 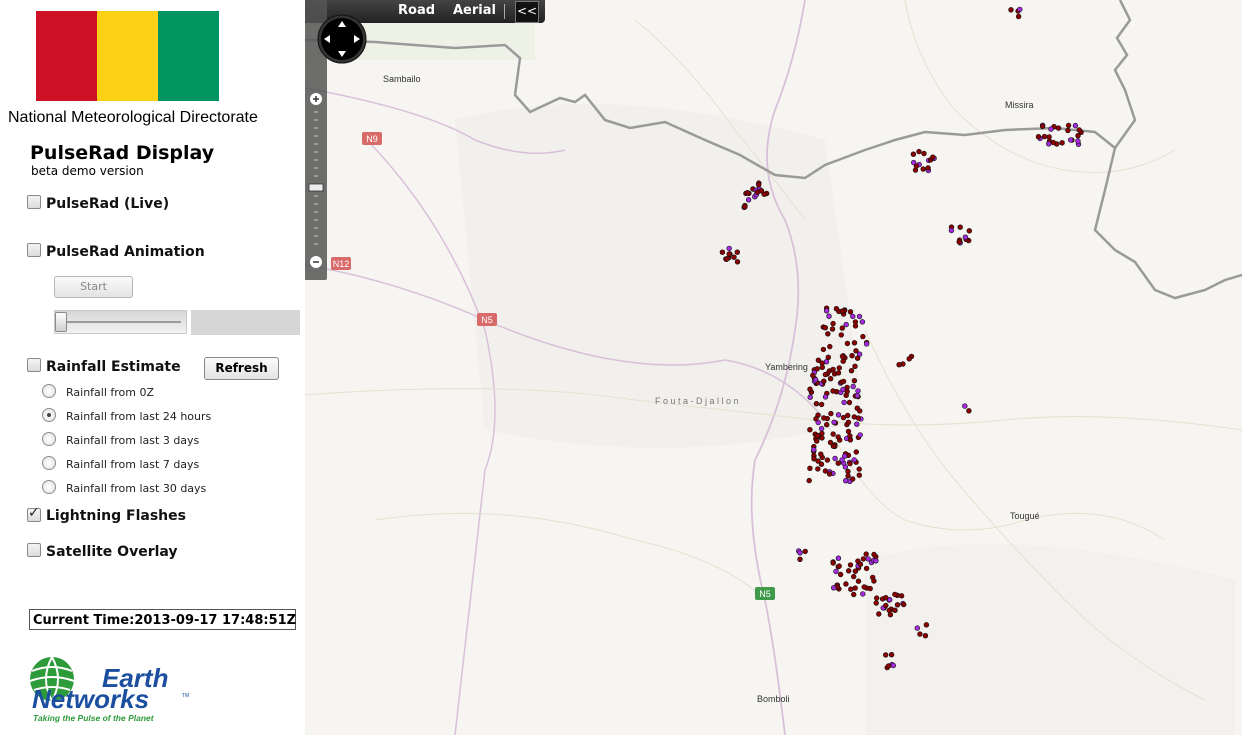 I want to click on slider-handle, so click(x=61, y=322).